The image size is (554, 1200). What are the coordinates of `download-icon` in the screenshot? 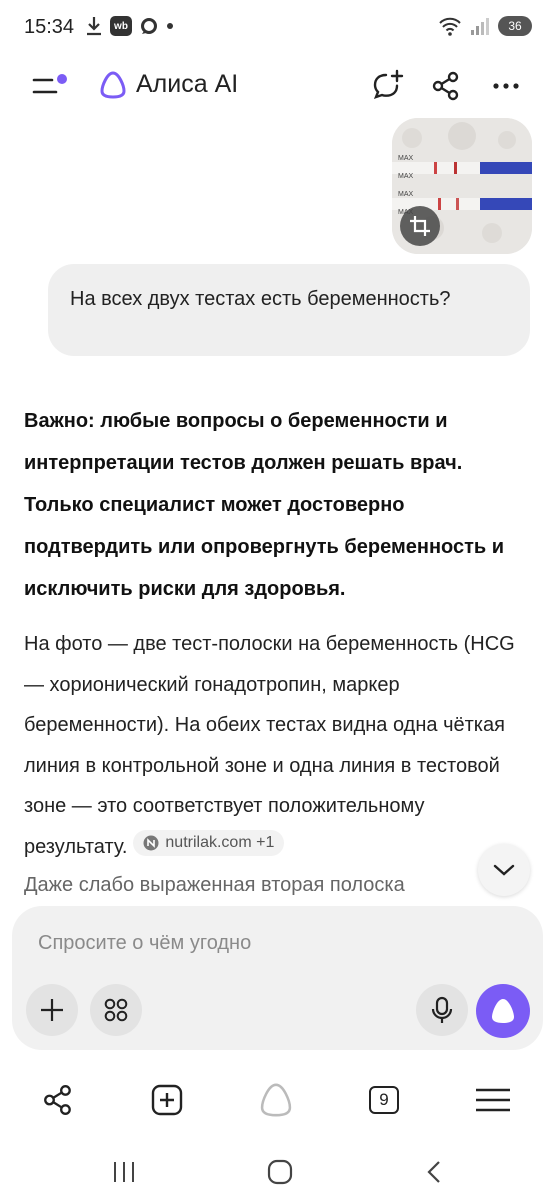 It's located at (94, 26).